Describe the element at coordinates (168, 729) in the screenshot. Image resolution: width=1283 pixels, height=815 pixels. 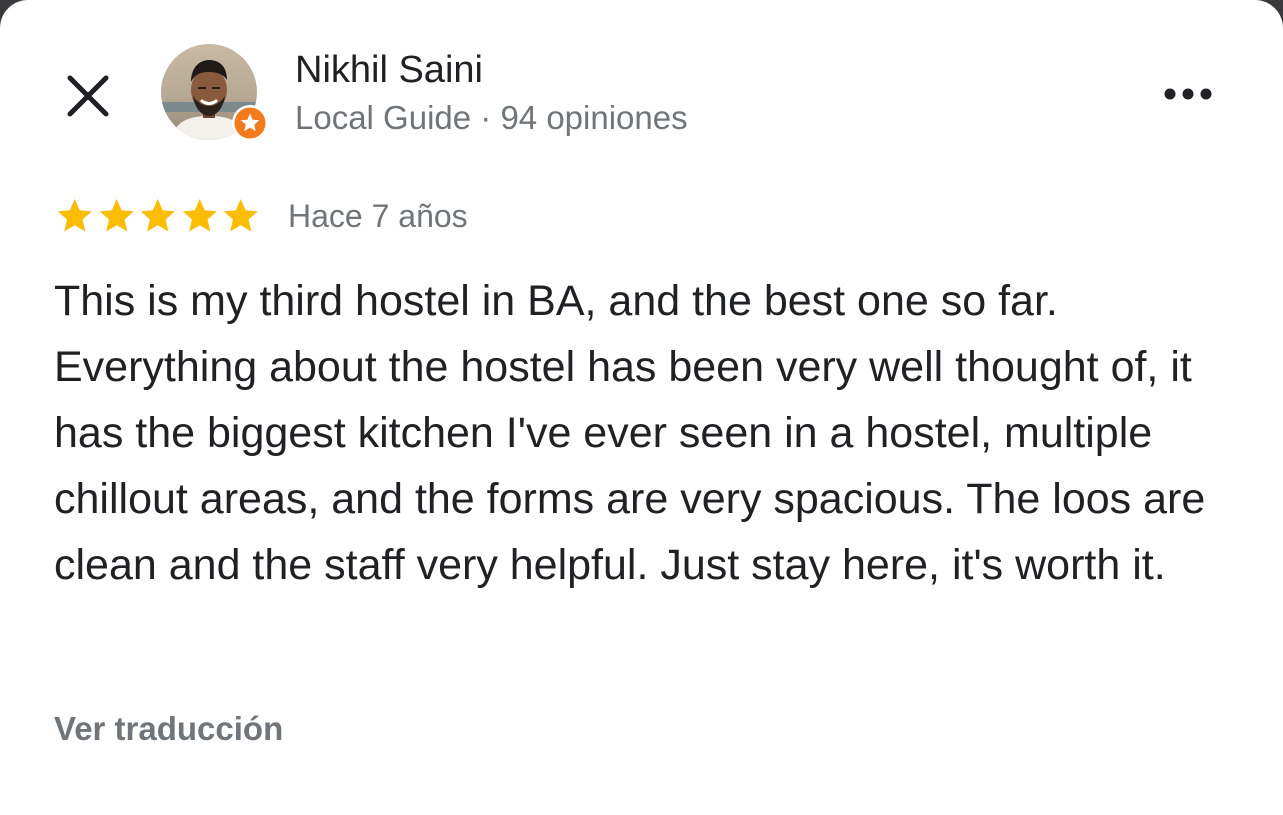
I see `see-translation-link: Ver traducción` at that location.